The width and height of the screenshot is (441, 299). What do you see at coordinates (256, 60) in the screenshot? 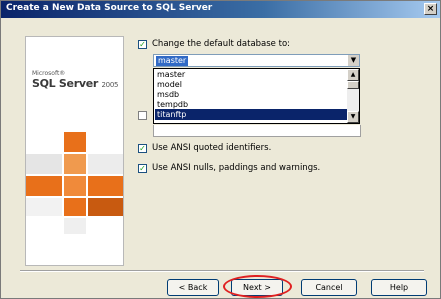
I see `default-database-combobox: master ▼` at bounding box center [256, 60].